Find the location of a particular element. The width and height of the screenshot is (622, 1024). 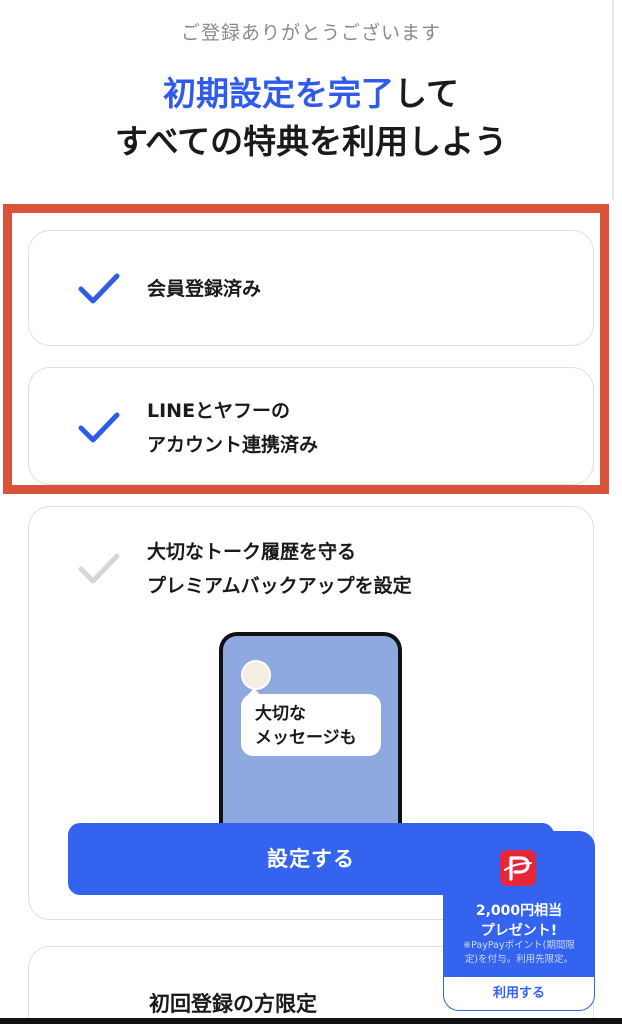

paypay-logo-icon is located at coordinates (518, 868).